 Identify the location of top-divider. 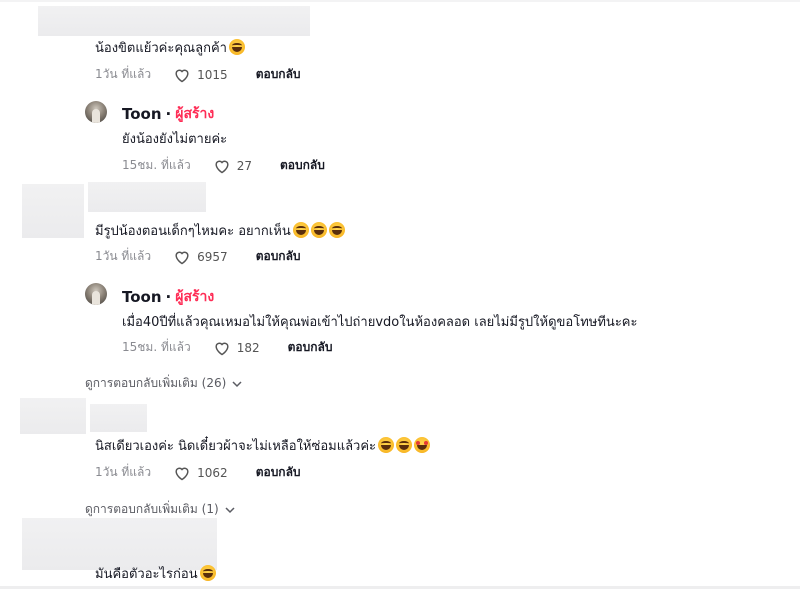
(400, 1).